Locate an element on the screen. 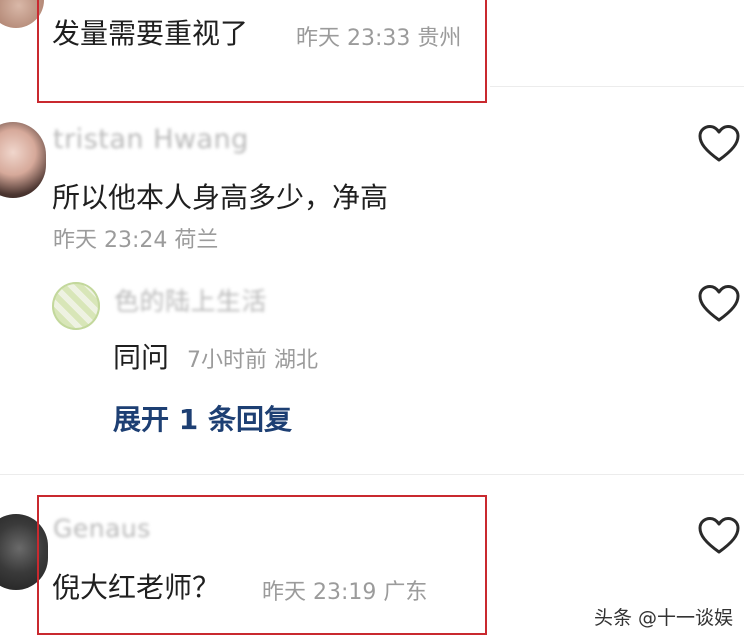 Image resolution: width=744 pixels, height=640 pixels. more-icon is located at coordinates (724, 3).